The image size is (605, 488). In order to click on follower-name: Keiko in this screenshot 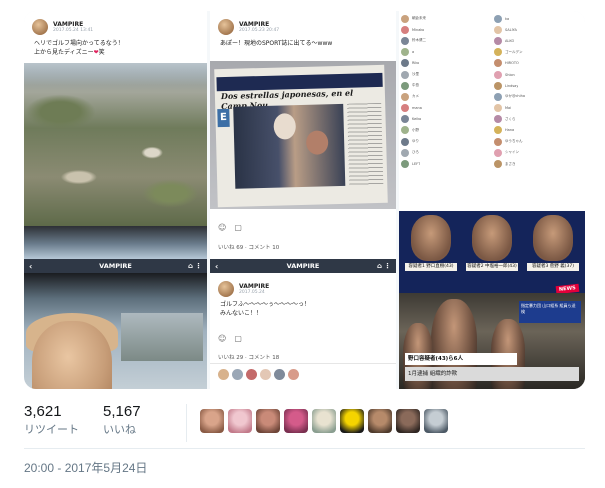, I will do `click(417, 119)`.